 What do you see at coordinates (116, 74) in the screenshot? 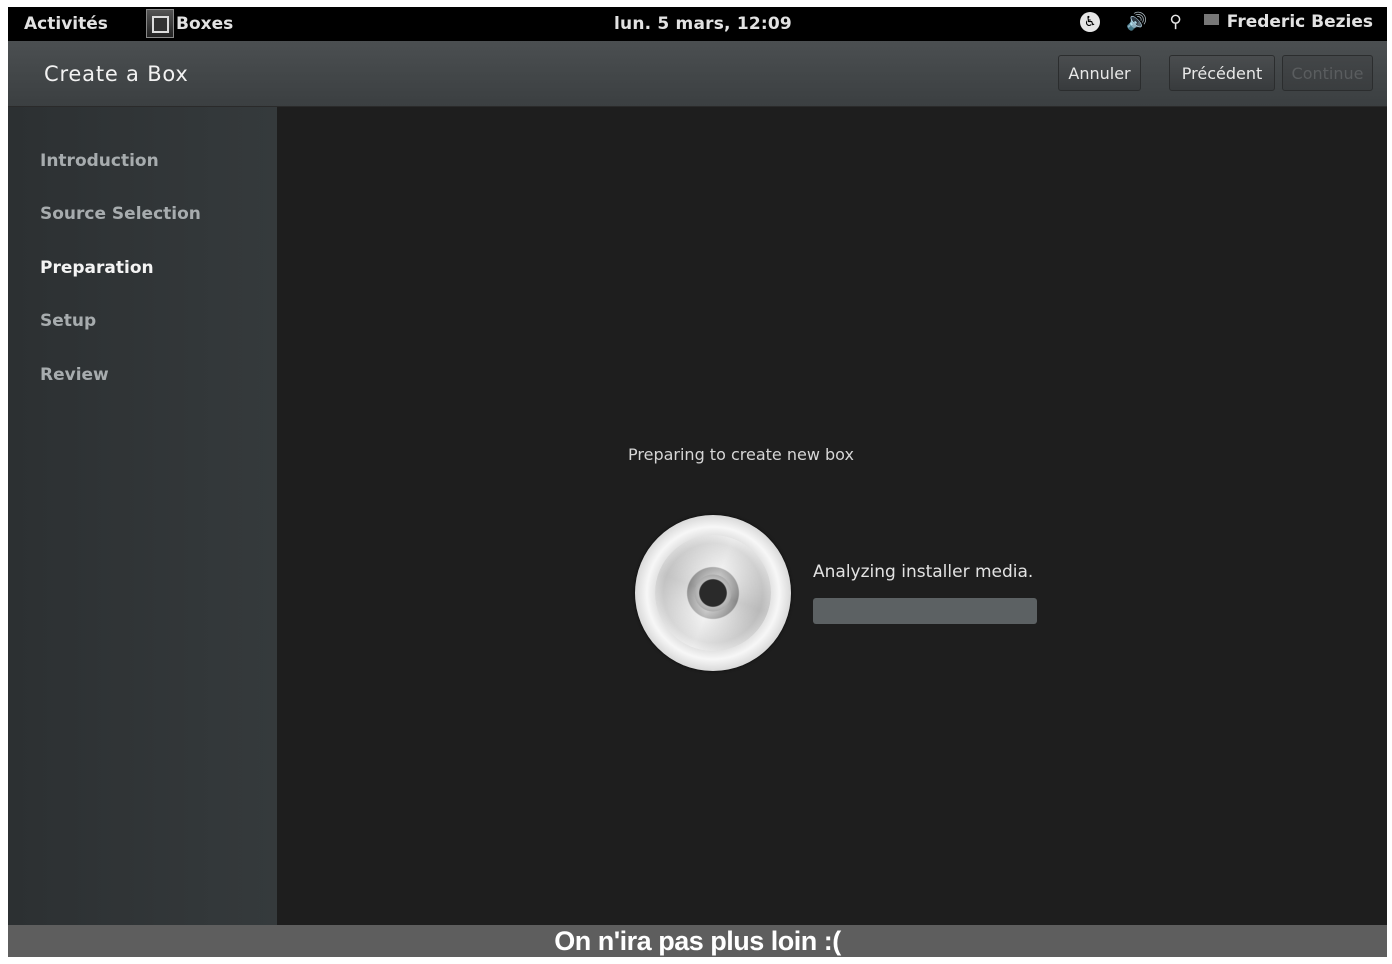
I see `page-title: Create a Box` at bounding box center [116, 74].